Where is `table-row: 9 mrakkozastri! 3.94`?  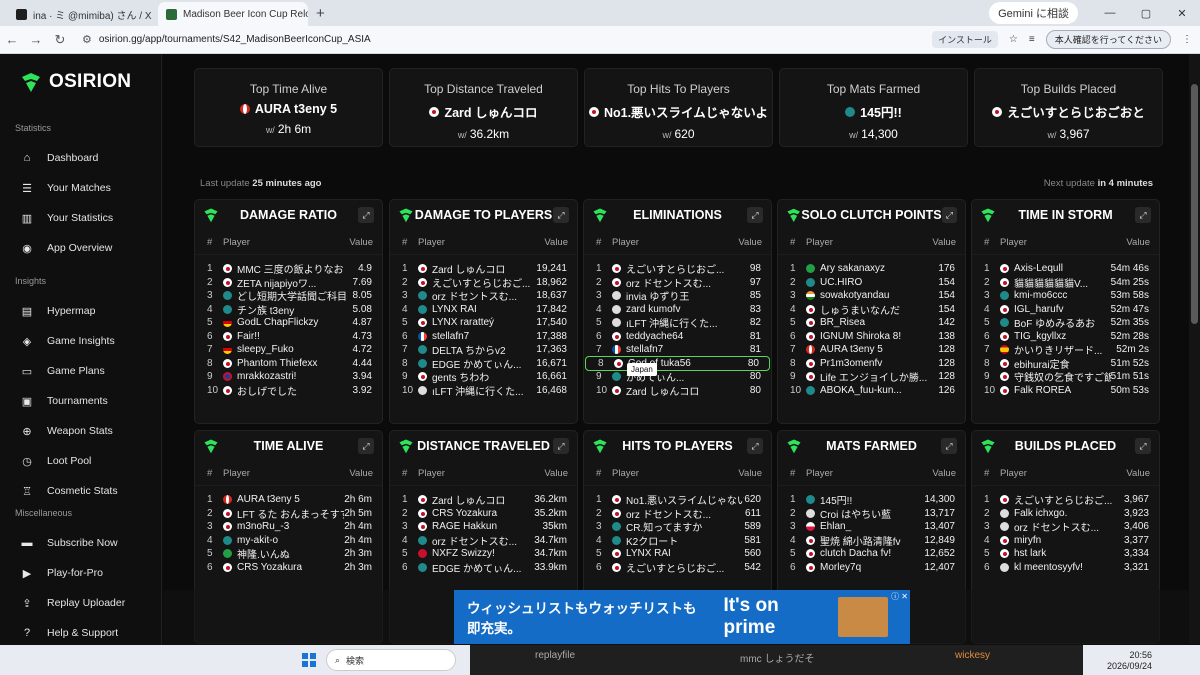
table-row: 9 mrakkozastri! 3.94 is located at coordinates (288, 377).